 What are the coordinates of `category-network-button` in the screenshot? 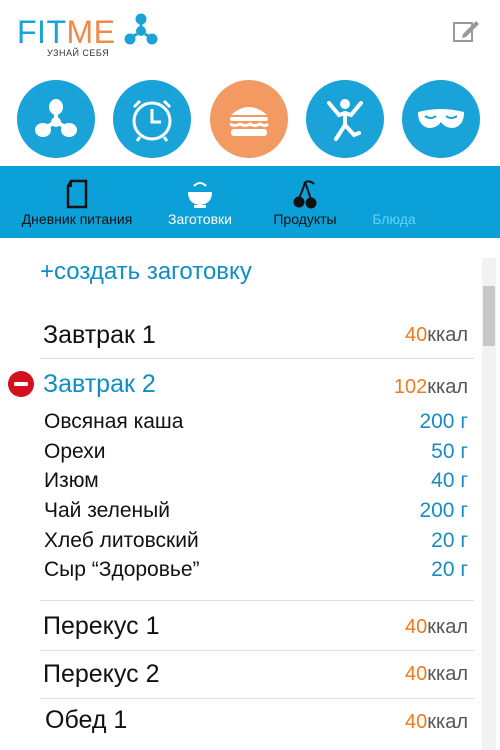 It's located at (56, 119).